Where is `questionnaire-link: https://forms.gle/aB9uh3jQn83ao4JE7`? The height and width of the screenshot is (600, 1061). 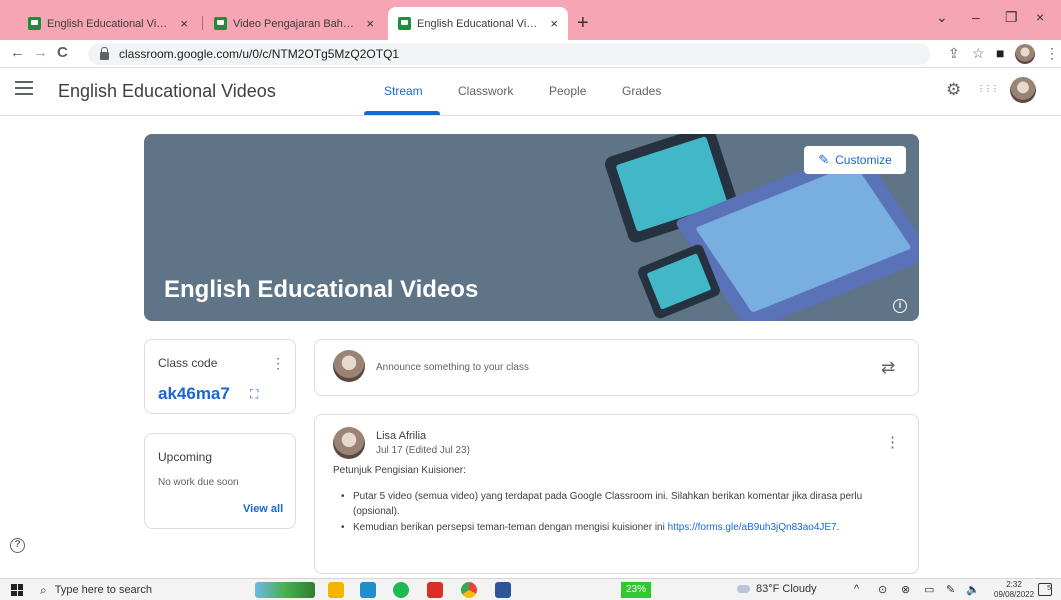 questionnaire-link: https://forms.gle/aB9uh3jQn83ao4JE7 is located at coordinates (752, 527).